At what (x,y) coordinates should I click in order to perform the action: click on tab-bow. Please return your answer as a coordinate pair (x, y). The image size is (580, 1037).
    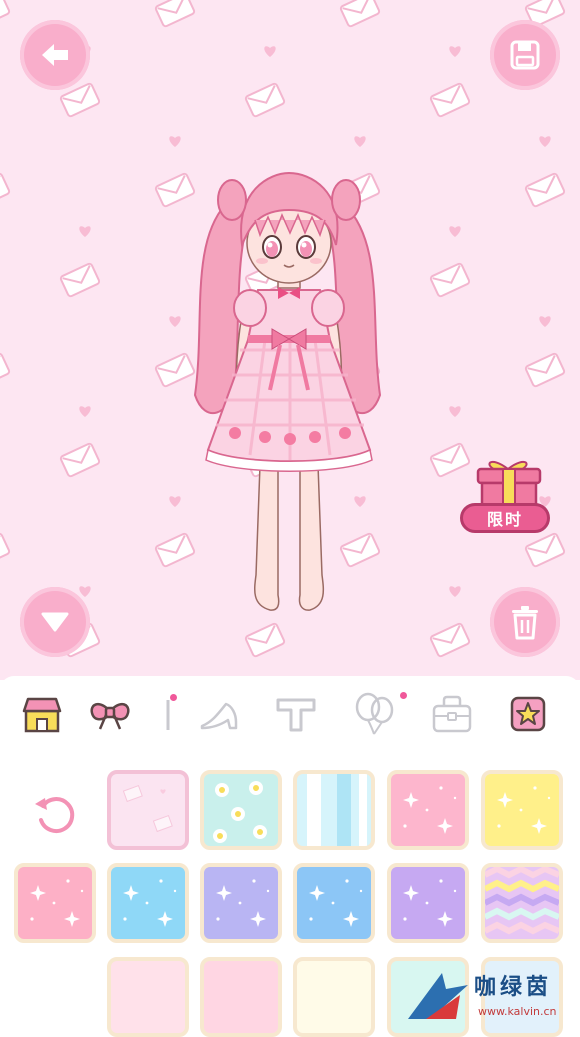
    Looking at the image, I should click on (110, 714).